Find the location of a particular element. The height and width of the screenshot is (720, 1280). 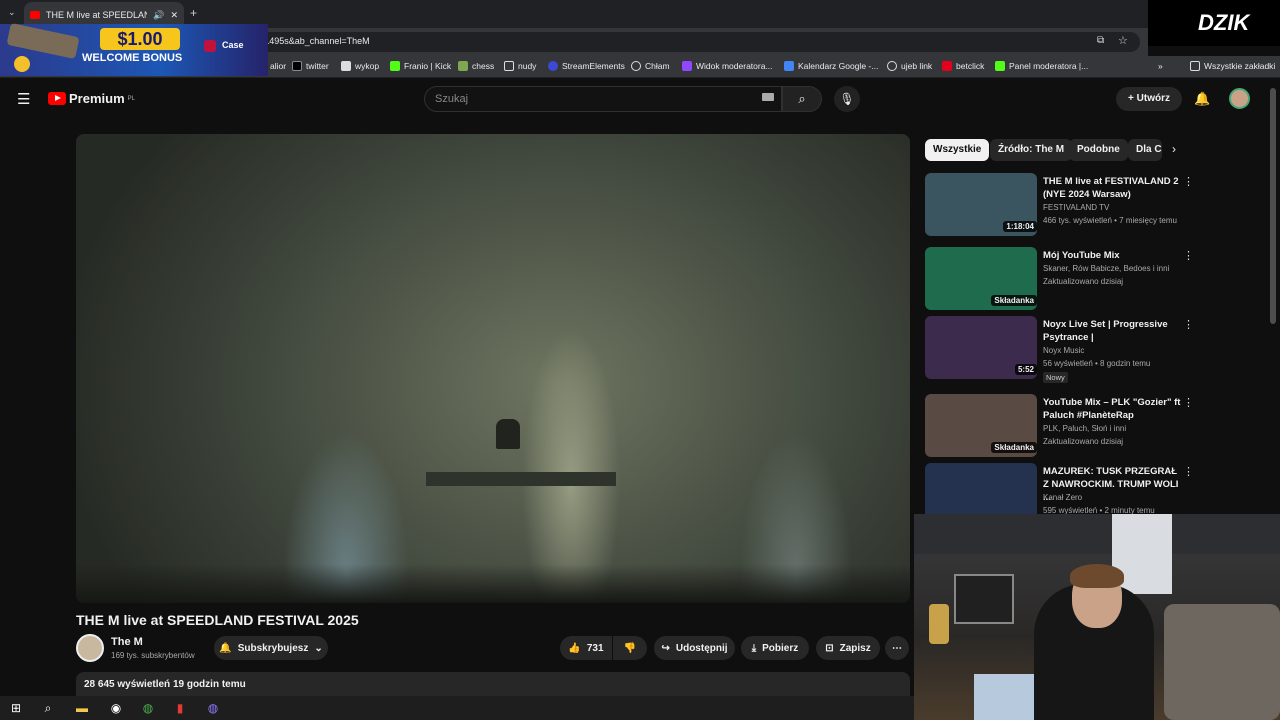

channel-subscribers: 169 tys. subskrybentów is located at coordinates (153, 655).